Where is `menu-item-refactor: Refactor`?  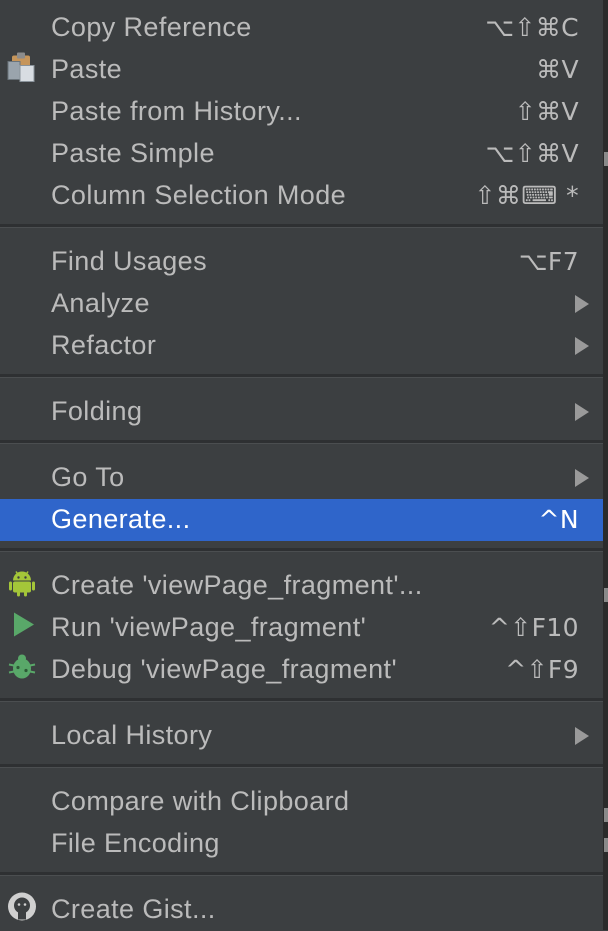
menu-item-refactor: Refactor is located at coordinates (301, 346).